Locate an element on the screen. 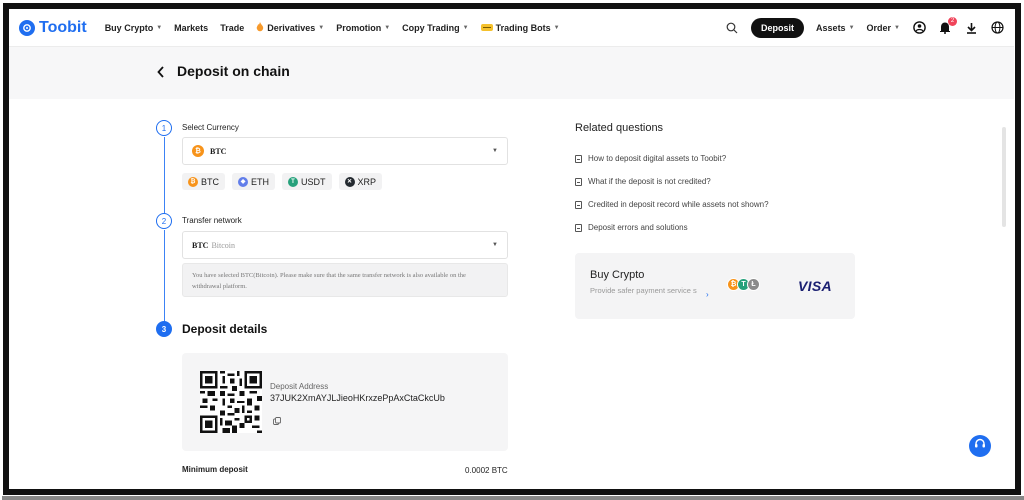  related-question-text: How to deposit digital assets to Toobit? is located at coordinates (657, 158).